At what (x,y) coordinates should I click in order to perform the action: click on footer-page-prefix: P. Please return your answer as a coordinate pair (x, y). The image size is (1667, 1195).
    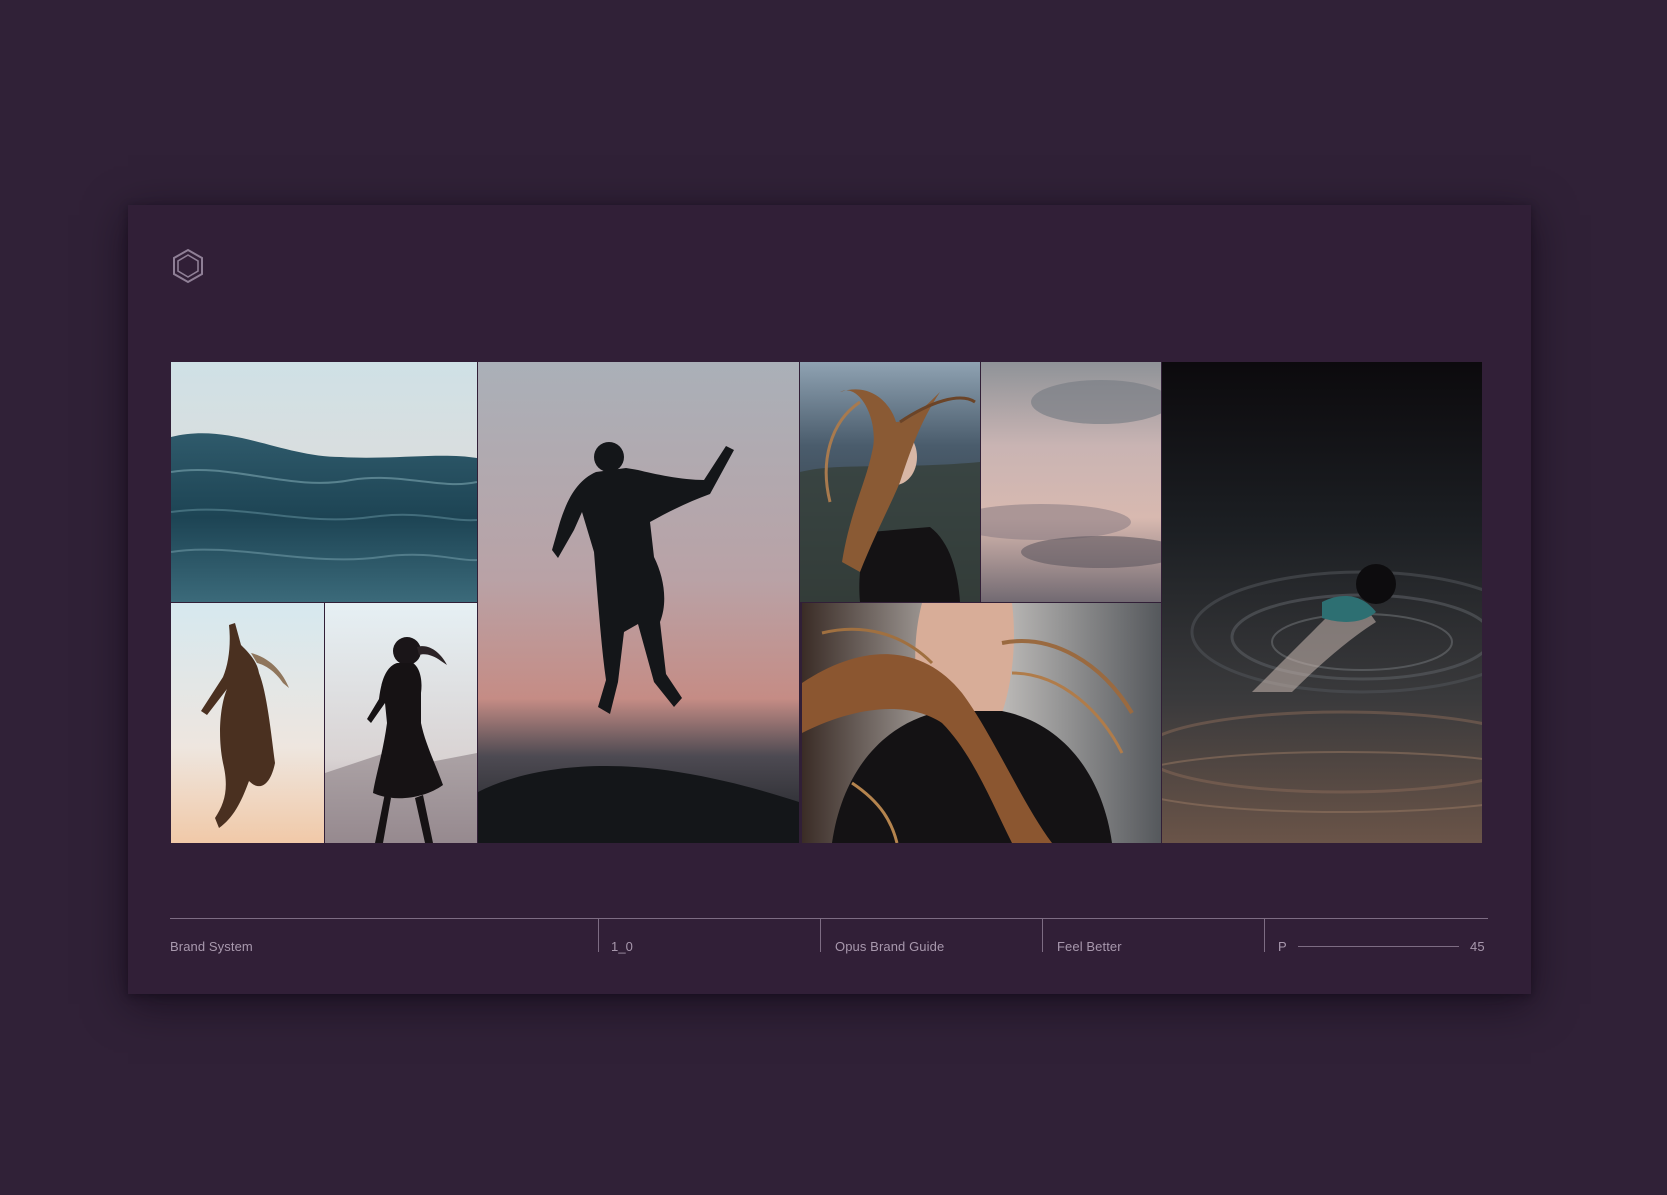
    Looking at the image, I should click on (1282, 946).